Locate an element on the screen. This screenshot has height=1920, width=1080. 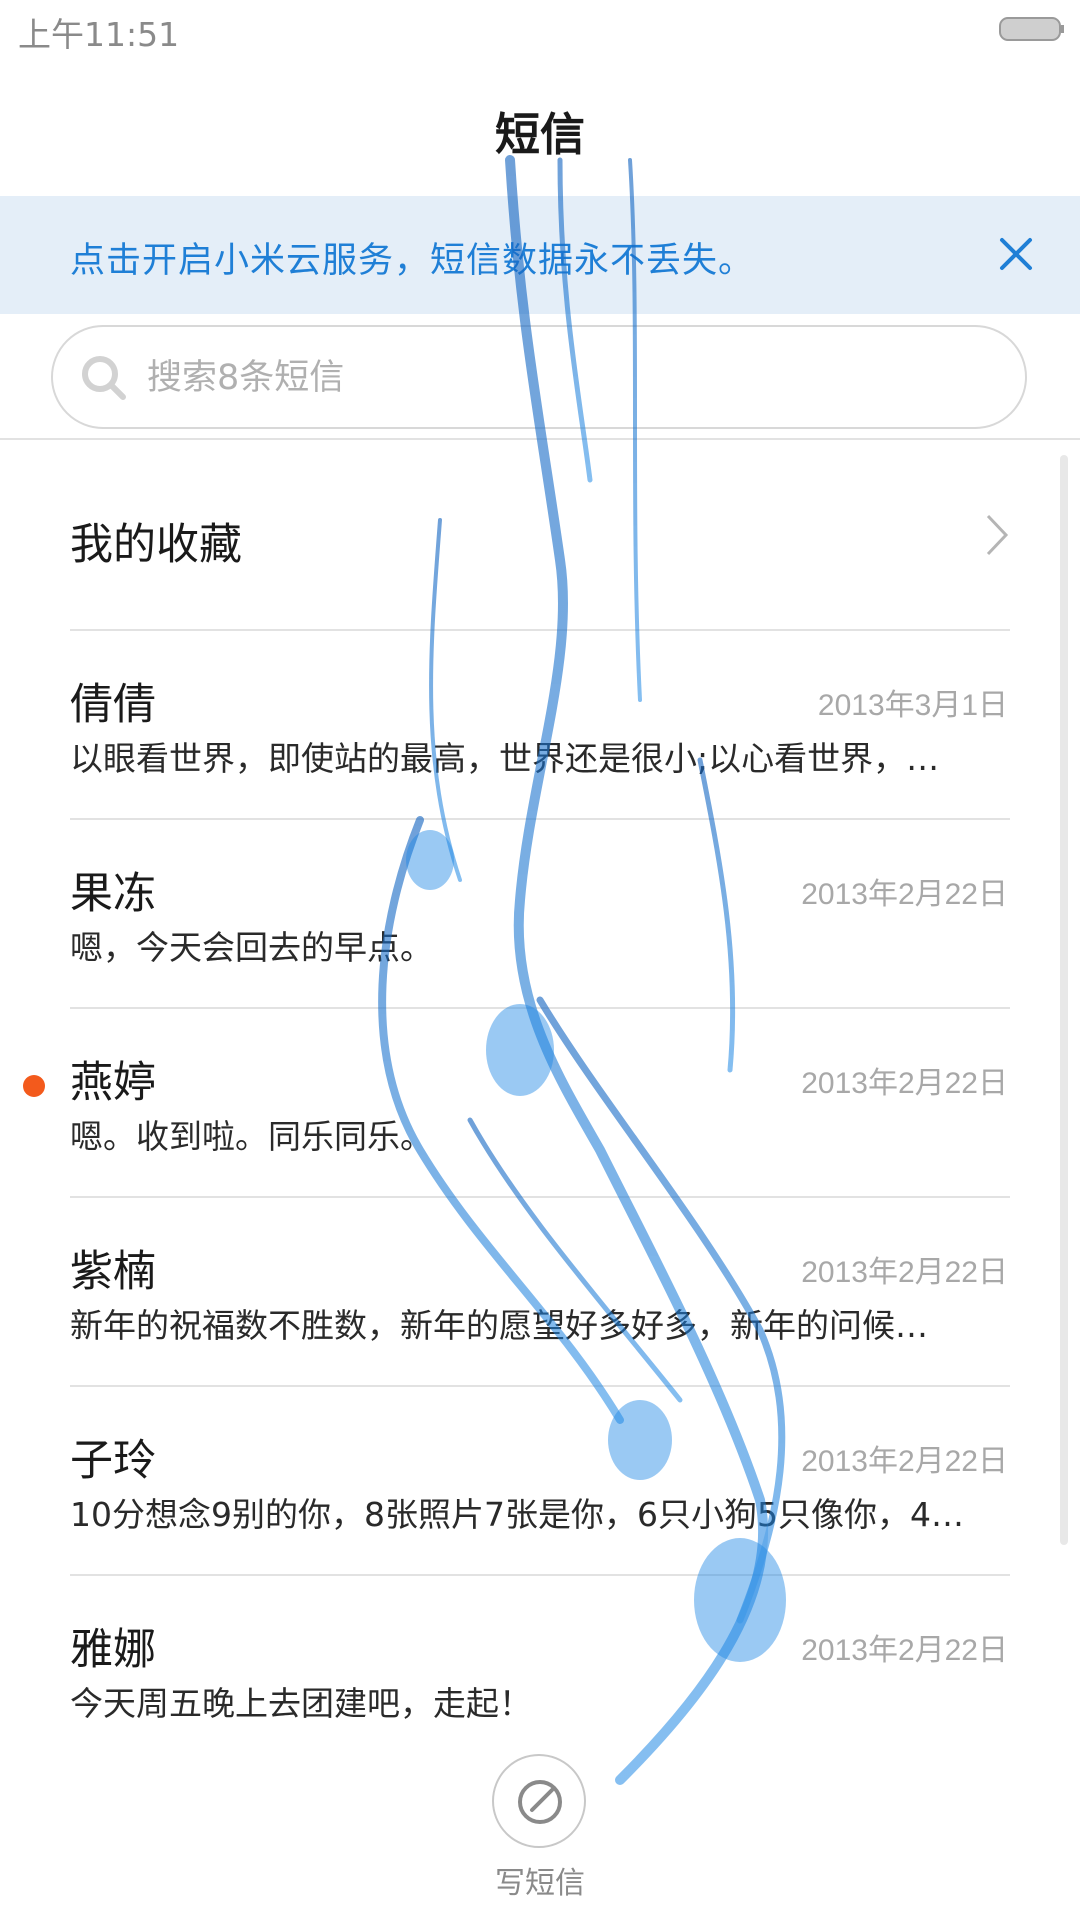
contact-name: 倩倩 is located at coordinates (113, 705).